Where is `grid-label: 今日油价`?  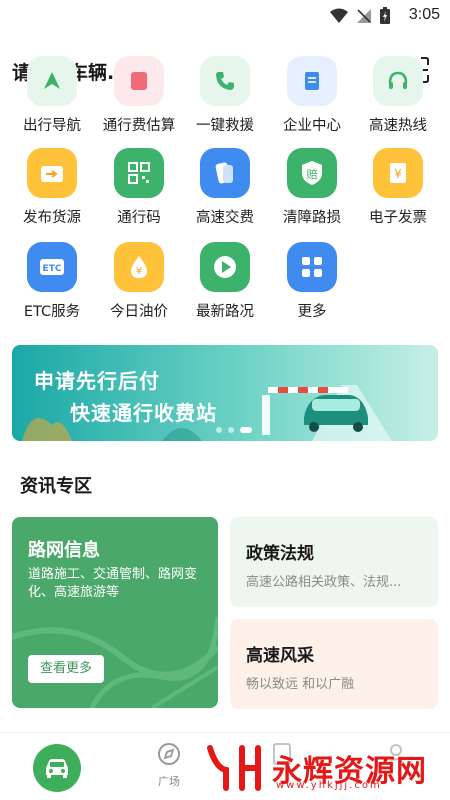 grid-label: 今日油价 is located at coordinates (139, 312).